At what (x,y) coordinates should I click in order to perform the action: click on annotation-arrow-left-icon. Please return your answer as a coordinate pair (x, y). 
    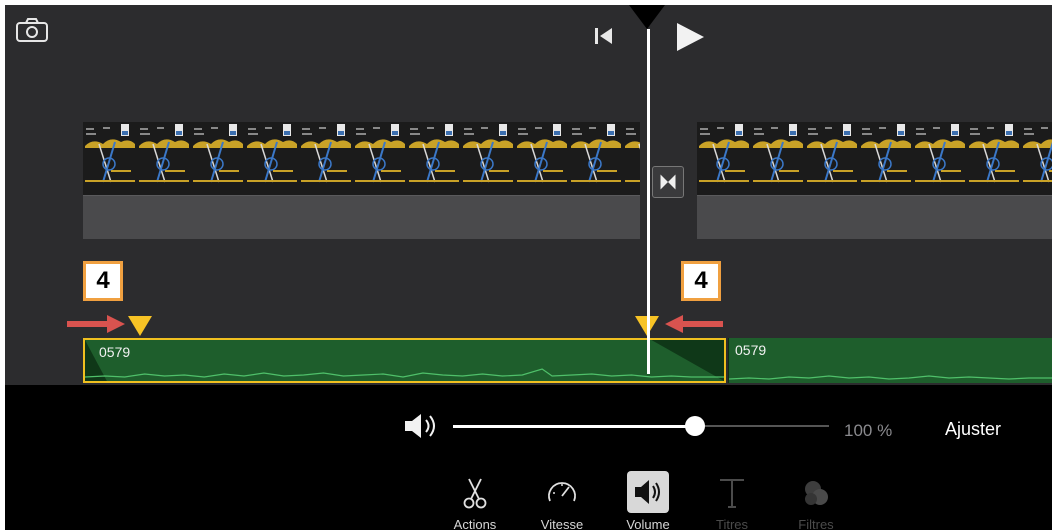
    Looking at the image, I should click on (694, 324).